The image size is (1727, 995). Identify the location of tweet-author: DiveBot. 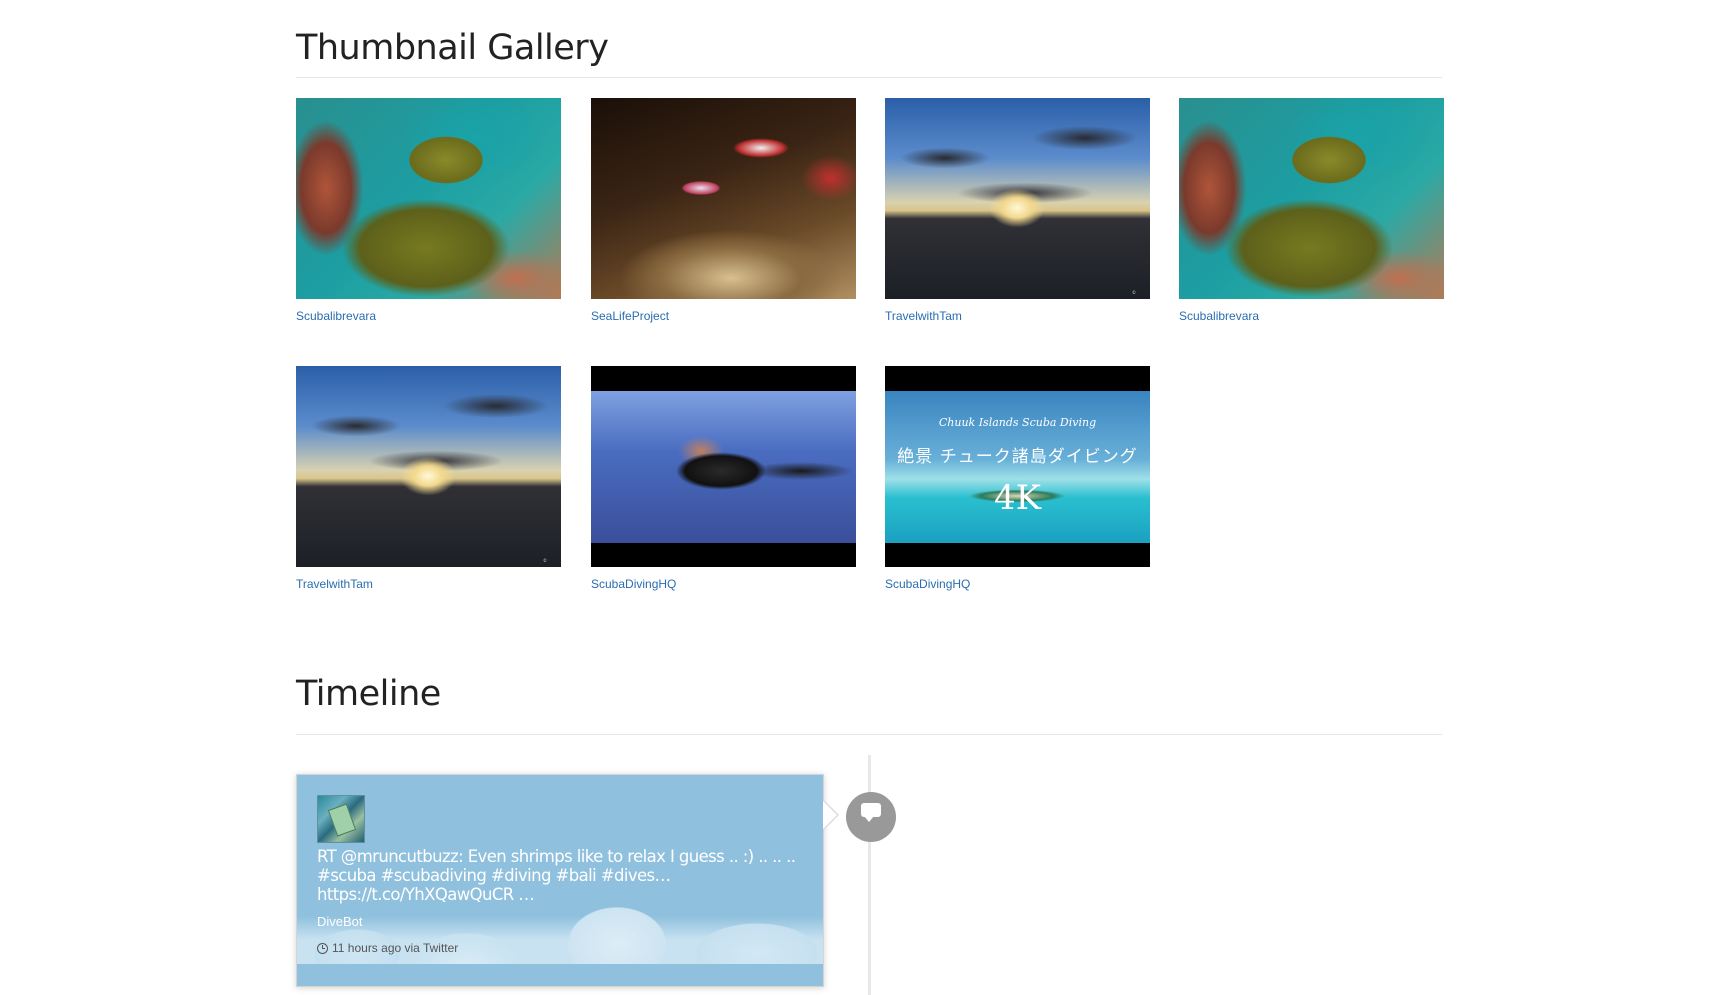
(562, 921).